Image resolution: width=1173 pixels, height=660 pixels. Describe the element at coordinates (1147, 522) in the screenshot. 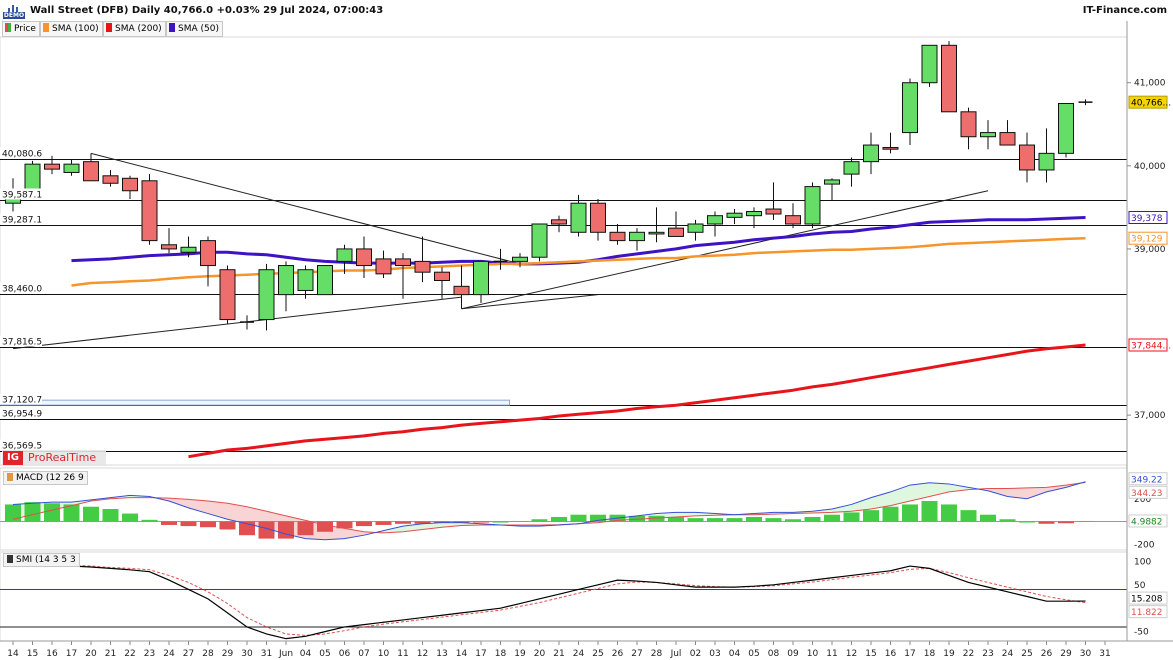

I see `macd-value-badge: 4.9882` at that location.